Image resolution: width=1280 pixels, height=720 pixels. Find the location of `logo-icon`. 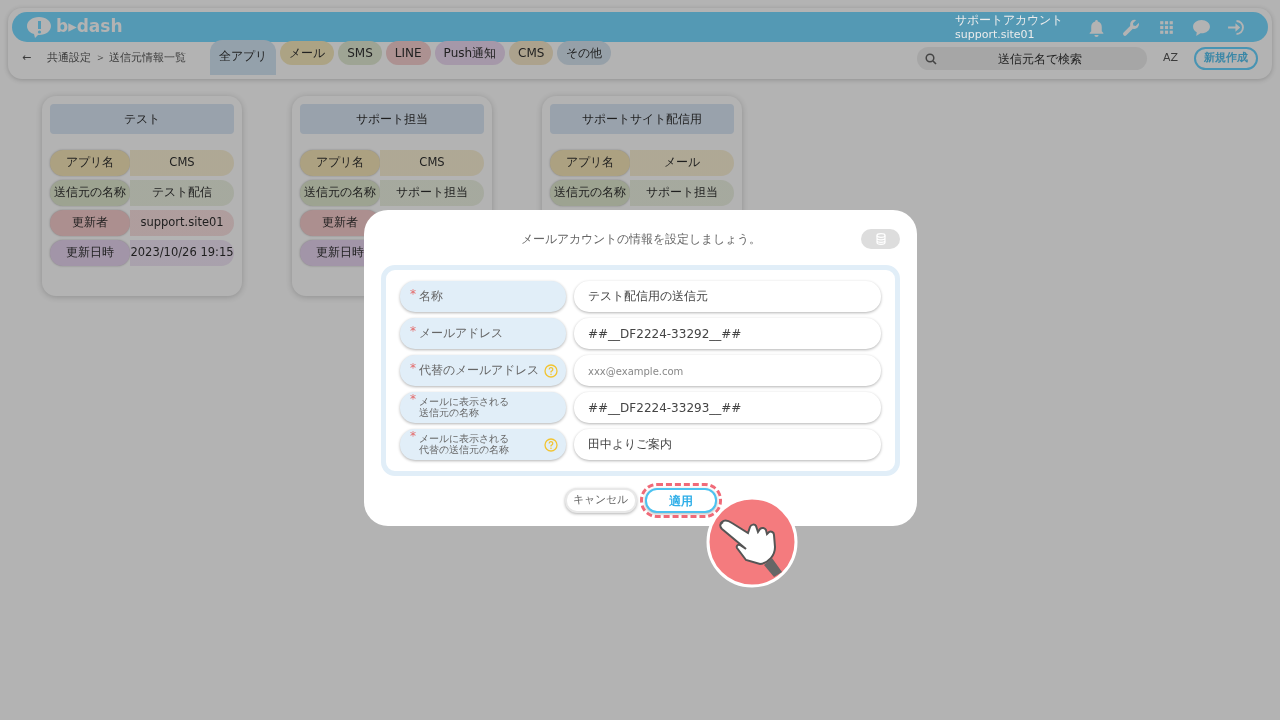

logo-icon is located at coordinates (39, 27).